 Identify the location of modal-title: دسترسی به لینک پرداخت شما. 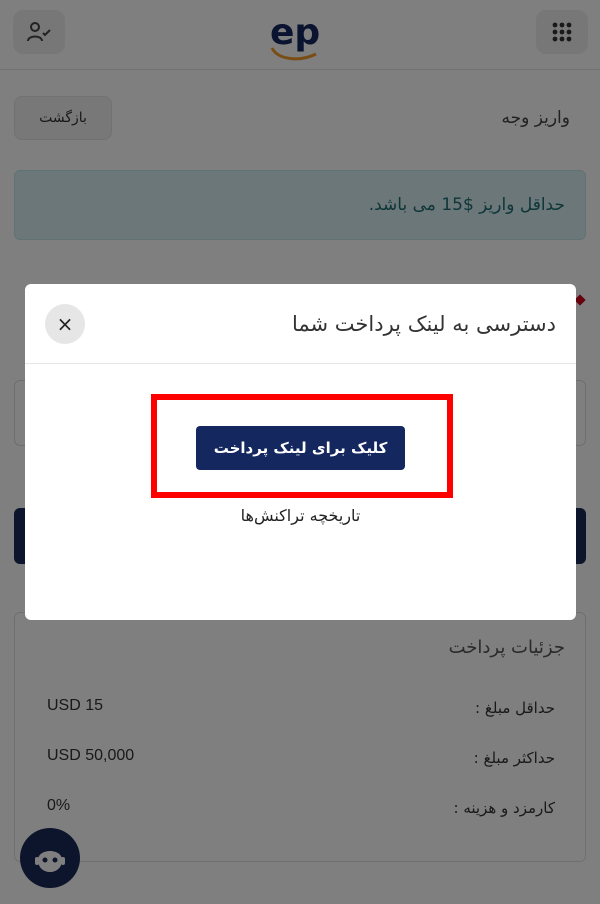
(424, 324).